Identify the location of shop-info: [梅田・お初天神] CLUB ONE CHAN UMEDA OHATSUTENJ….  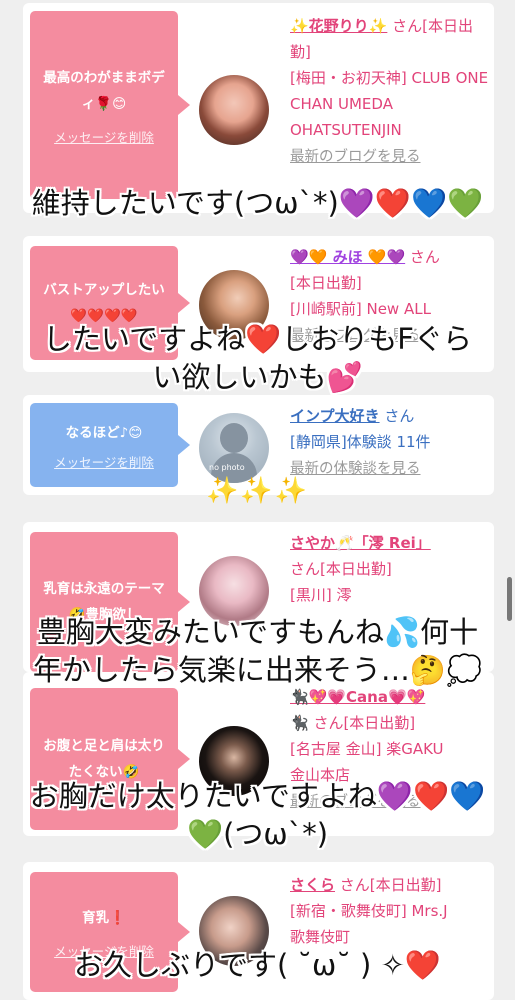
(389, 104).